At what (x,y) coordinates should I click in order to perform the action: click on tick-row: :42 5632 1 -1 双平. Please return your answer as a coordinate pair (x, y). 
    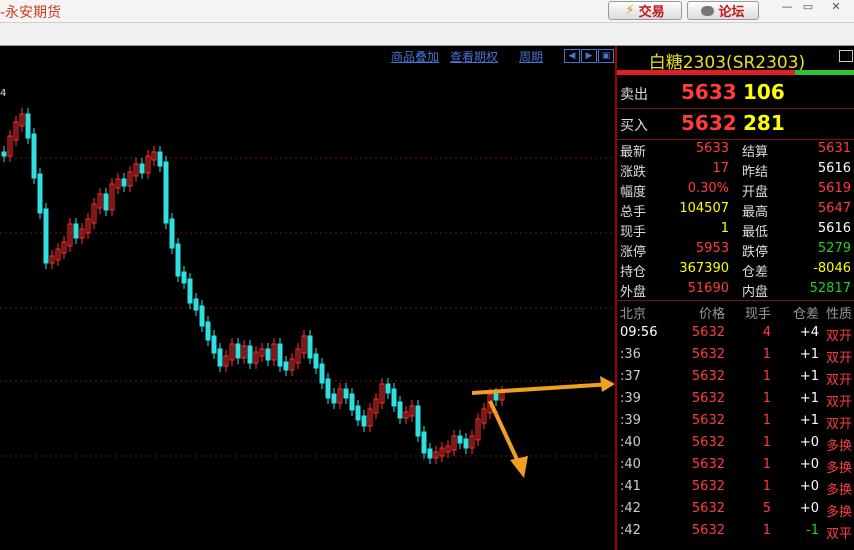
    Looking at the image, I should click on (735, 534).